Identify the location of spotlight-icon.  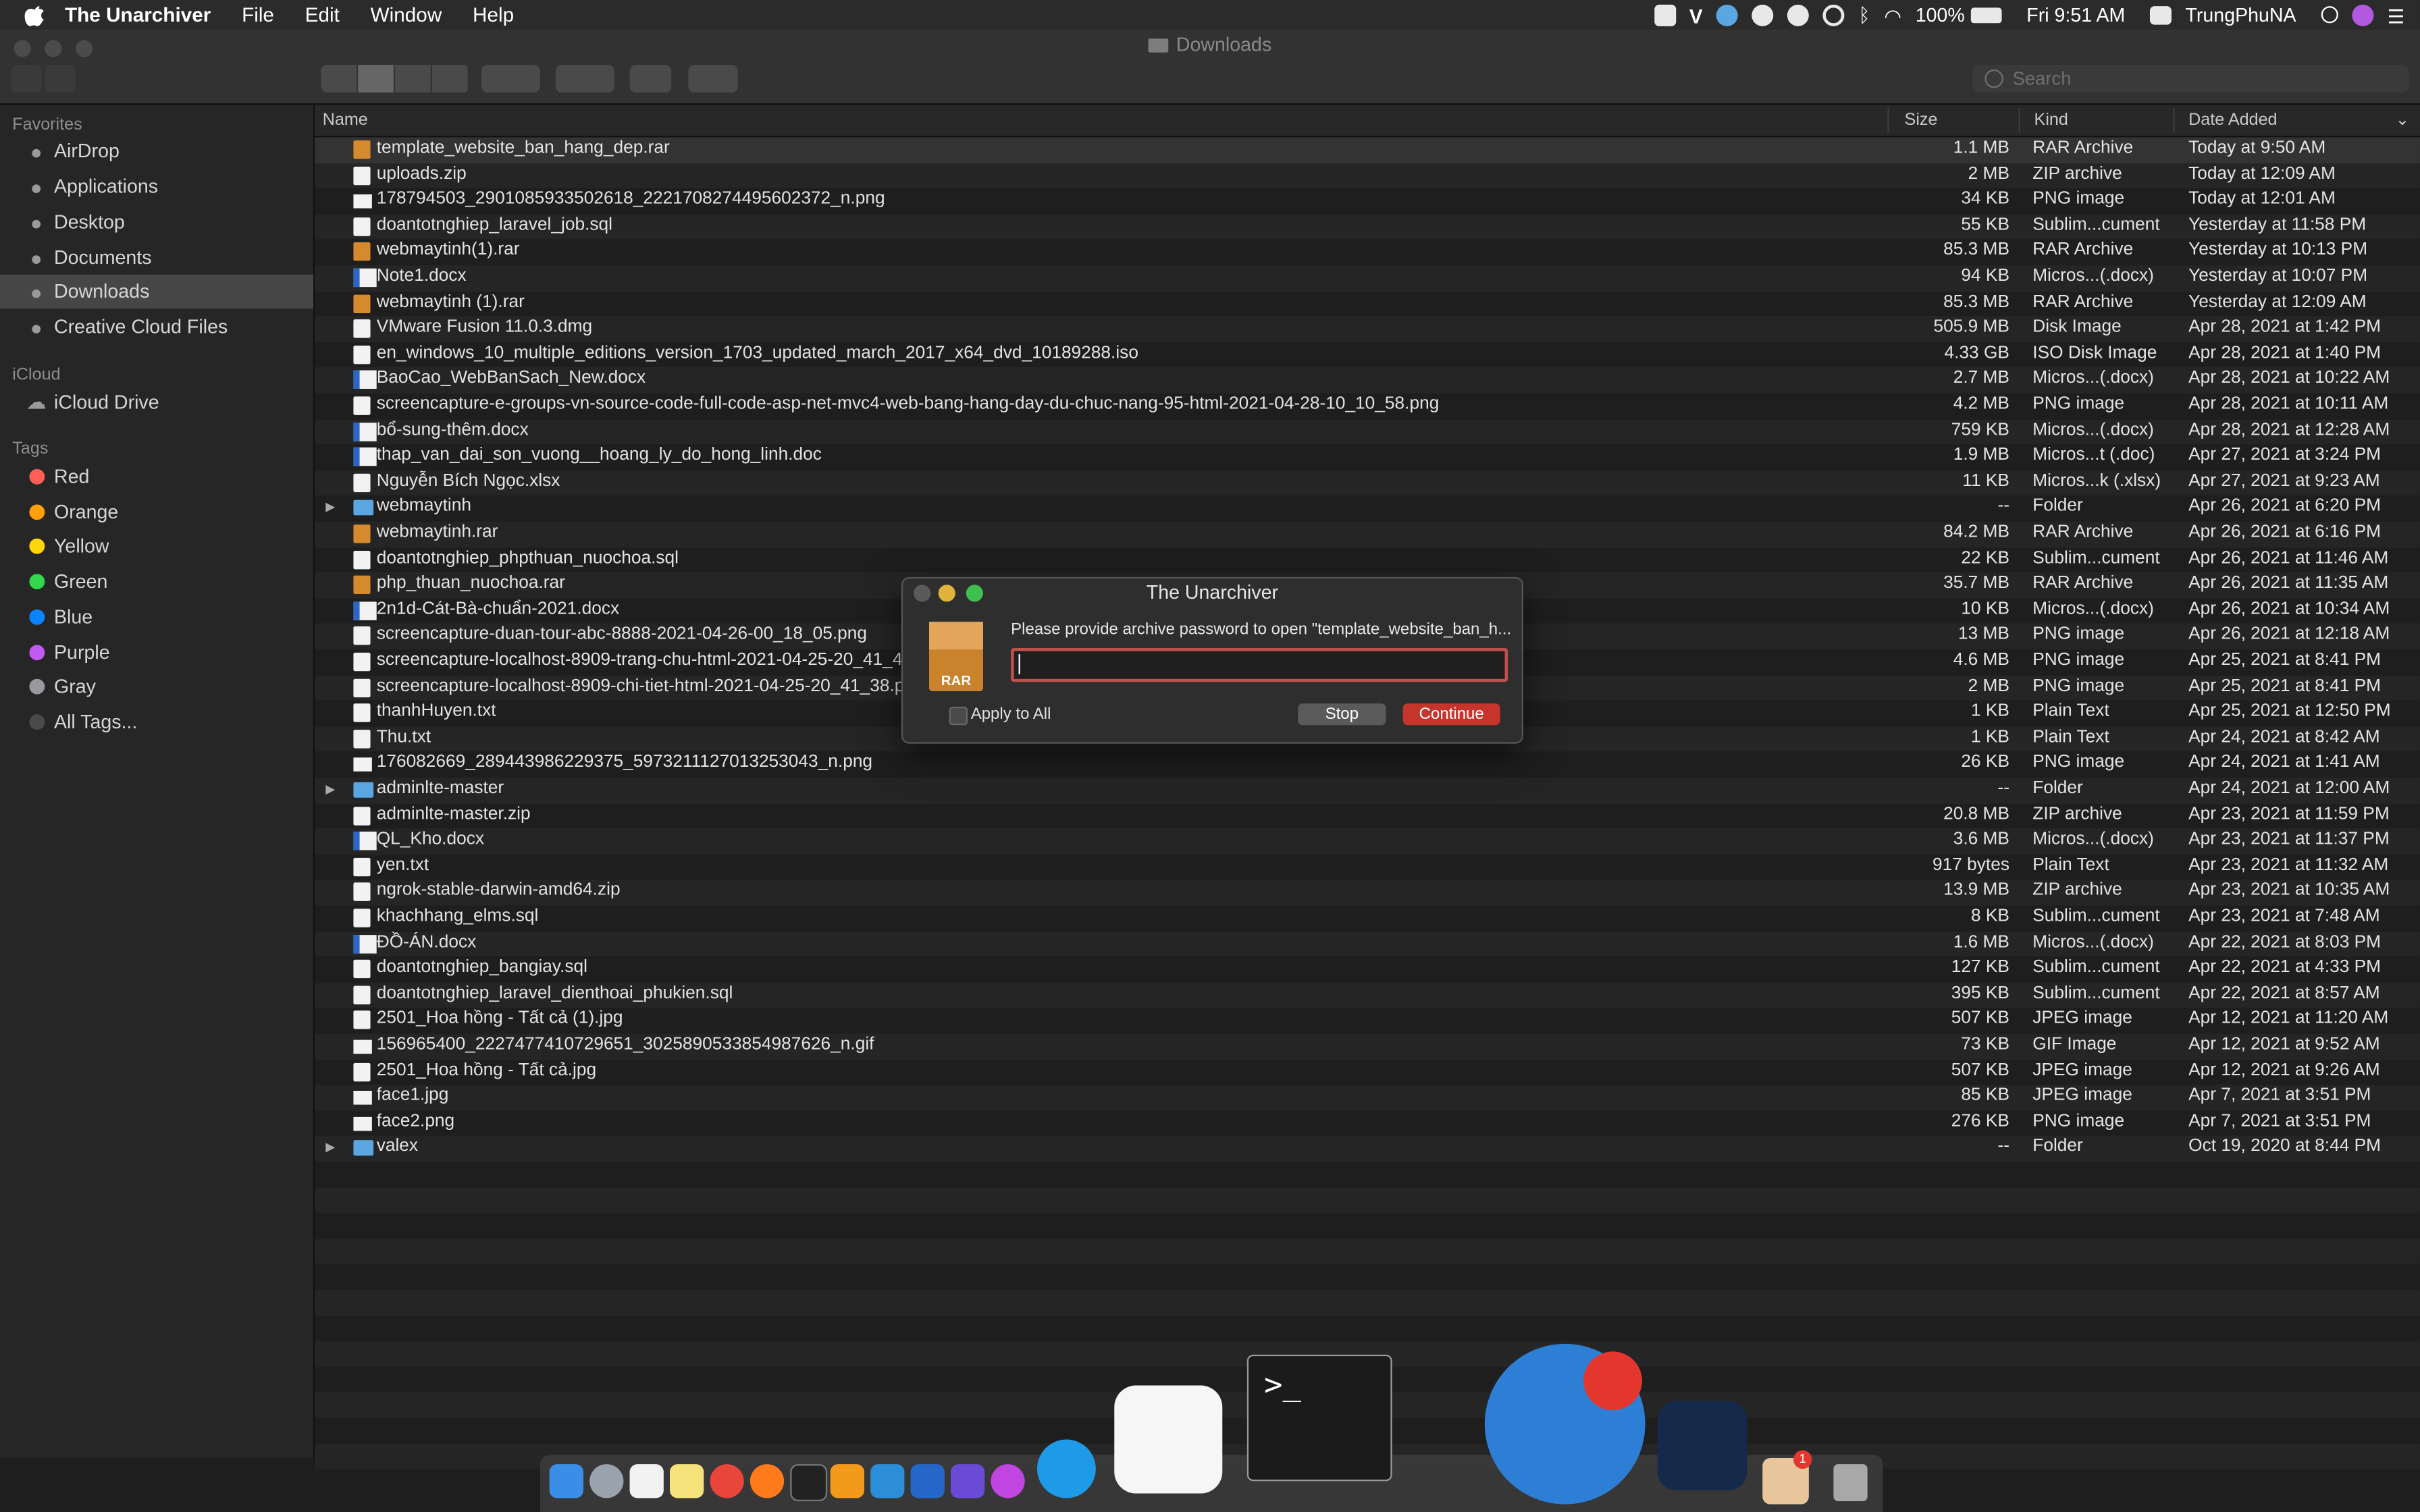
(2329, 15).